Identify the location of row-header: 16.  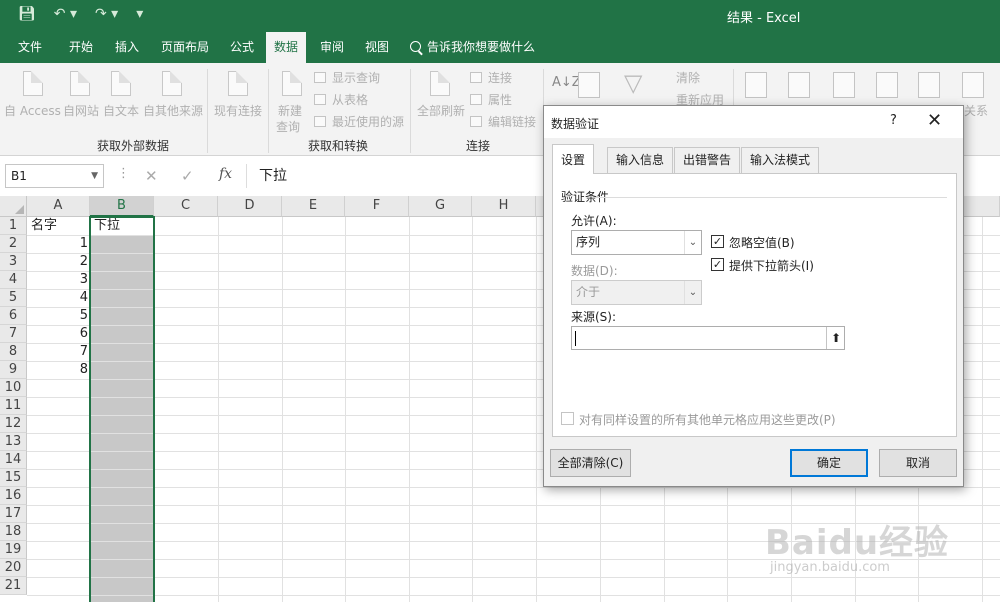
(13, 496).